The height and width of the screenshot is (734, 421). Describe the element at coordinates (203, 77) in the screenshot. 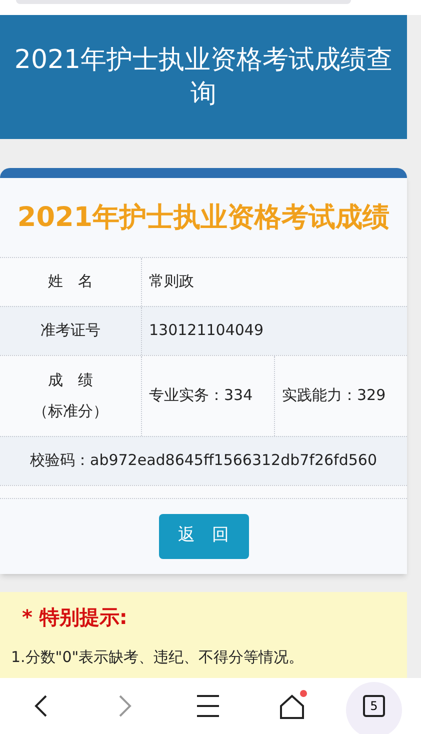

I see `page-title: 2021年护士执业资格考试成绩查询` at that location.